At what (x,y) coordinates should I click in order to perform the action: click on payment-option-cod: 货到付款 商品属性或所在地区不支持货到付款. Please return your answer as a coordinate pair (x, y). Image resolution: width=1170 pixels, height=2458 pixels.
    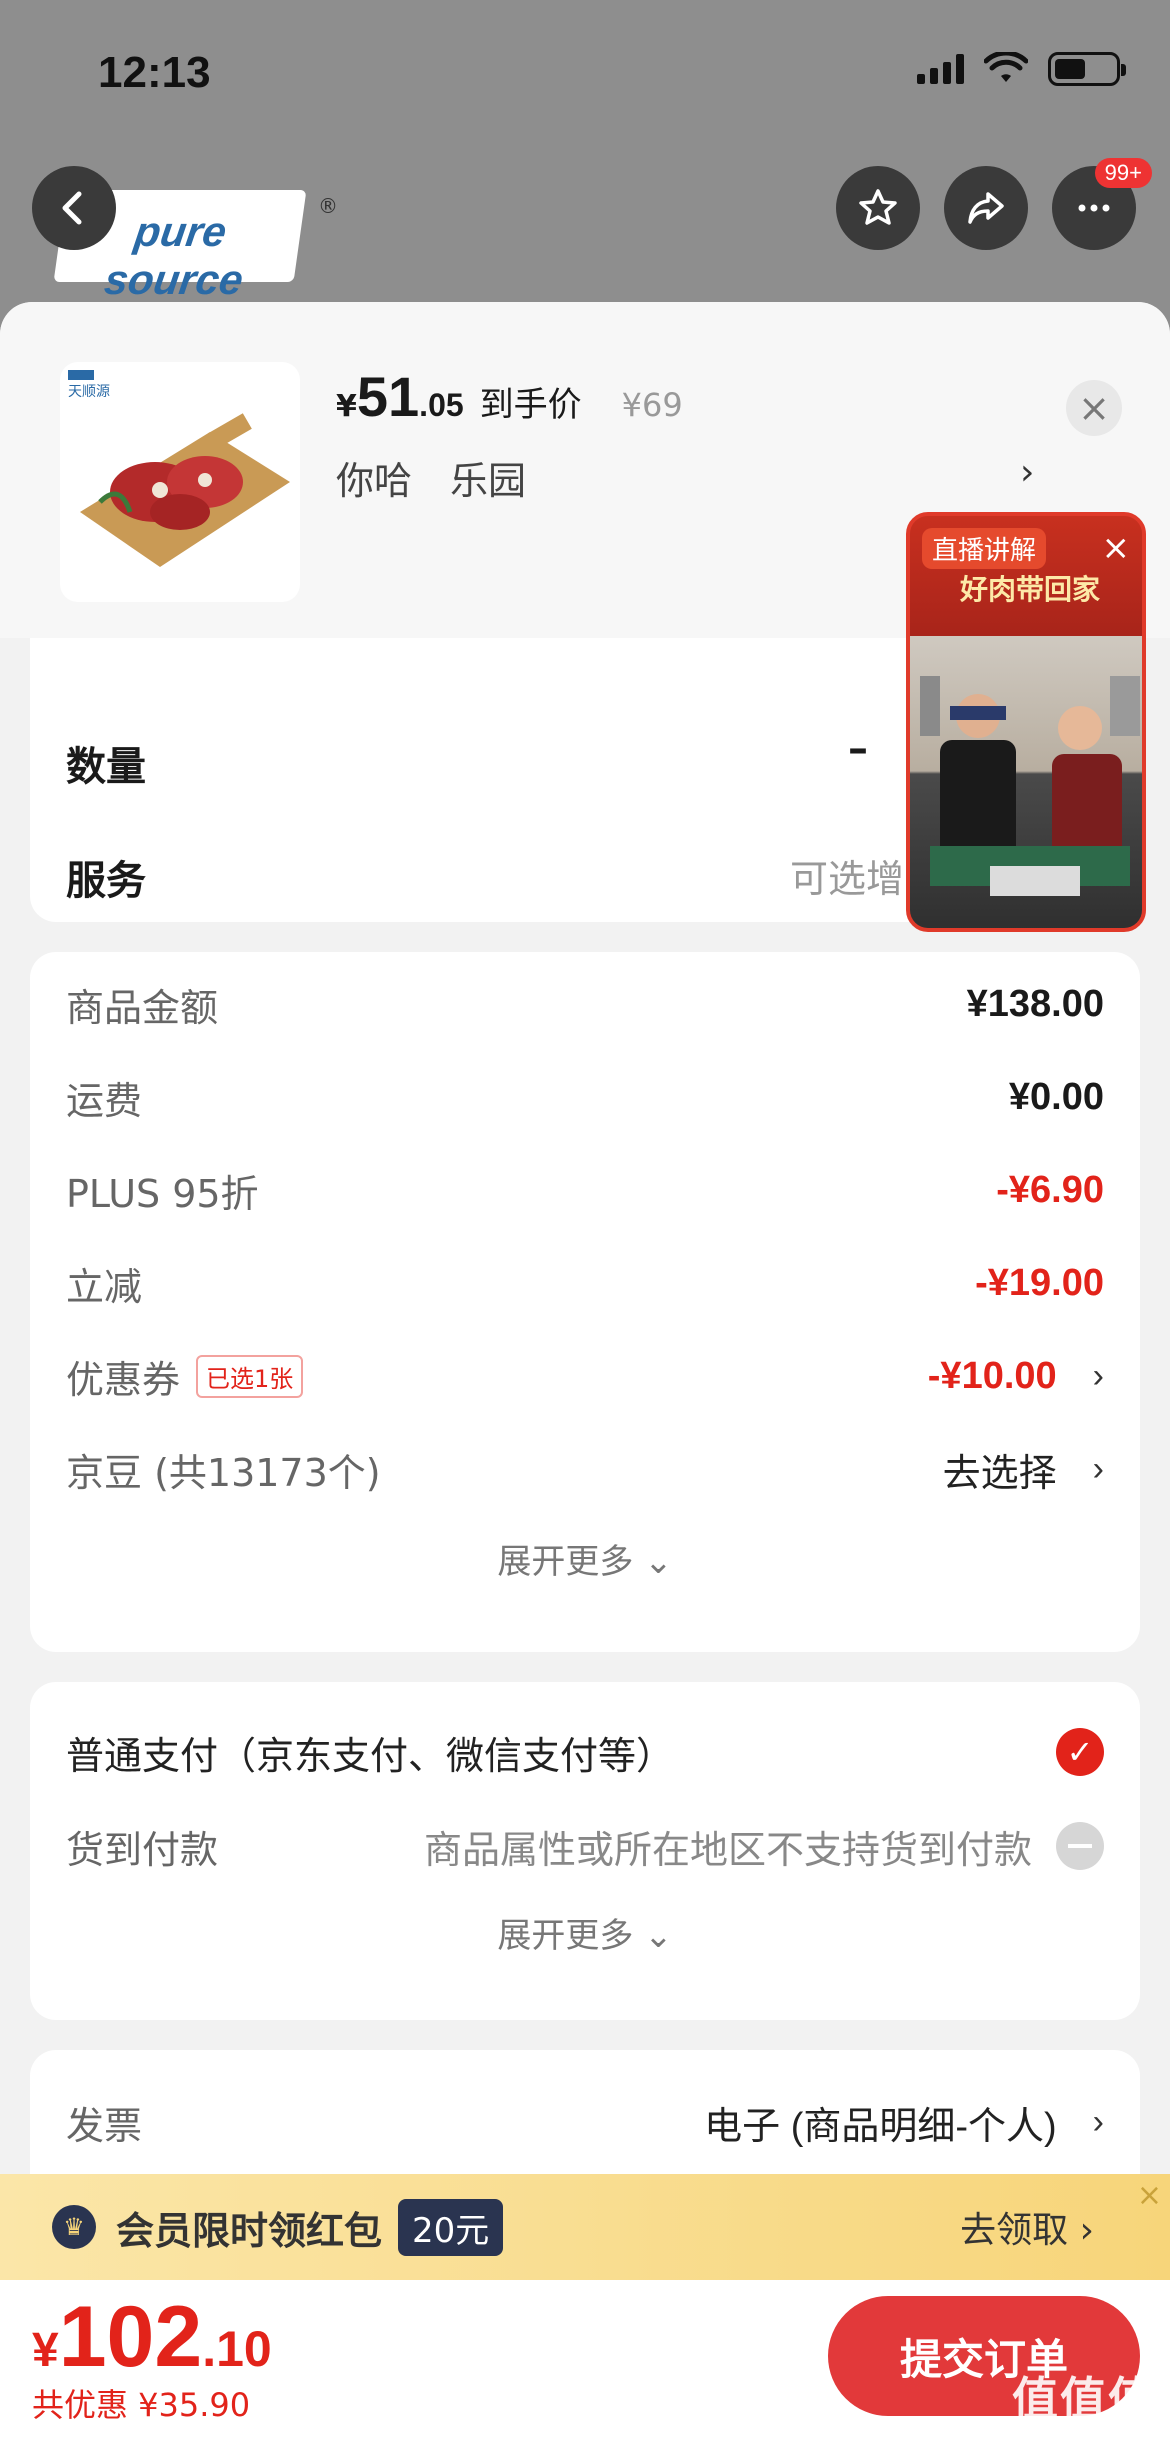
    Looking at the image, I should click on (585, 1846).